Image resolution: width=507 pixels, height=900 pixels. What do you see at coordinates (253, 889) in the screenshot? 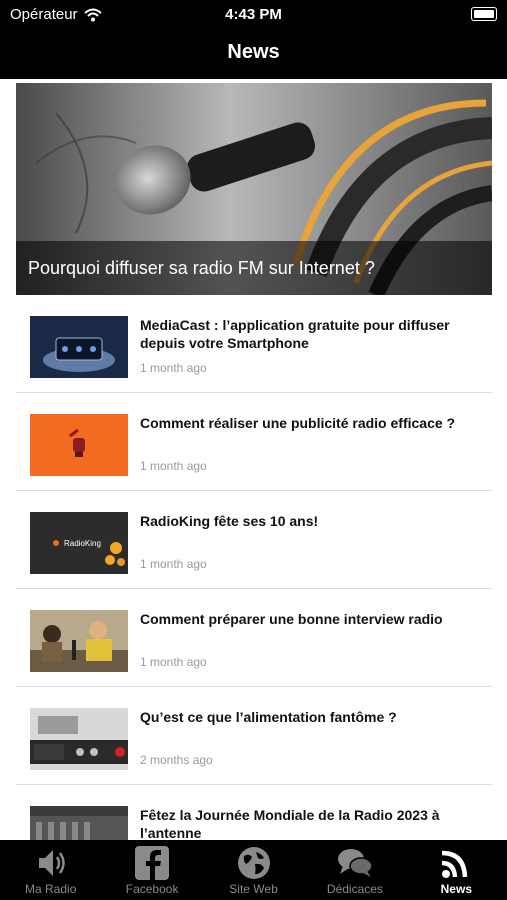
I see `tab-label: Site Web` at bounding box center [253, 889].